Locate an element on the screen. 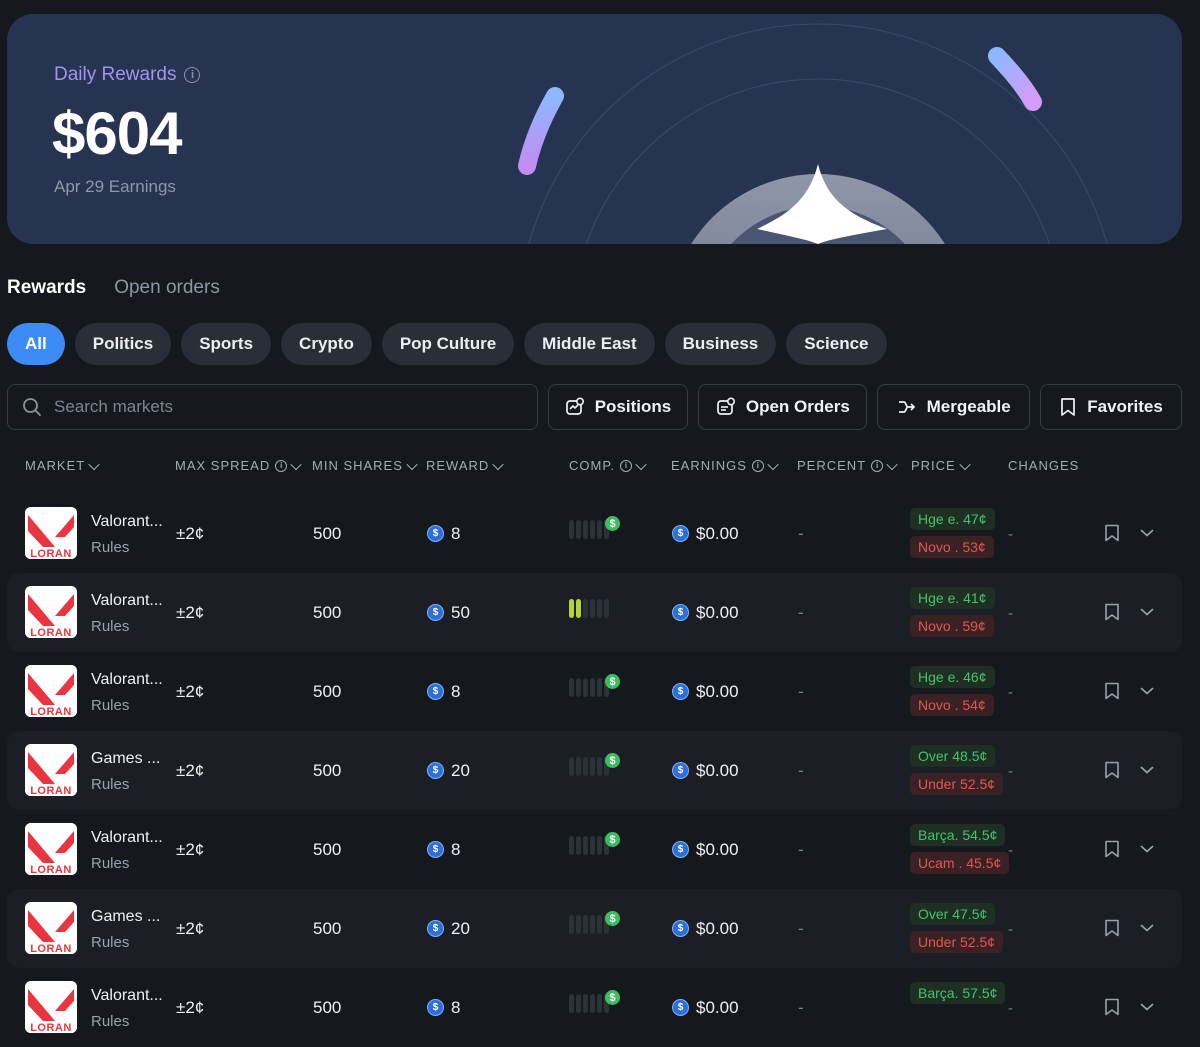  view-tabs: Rewards Open orders is located at coordinates (113, 288).